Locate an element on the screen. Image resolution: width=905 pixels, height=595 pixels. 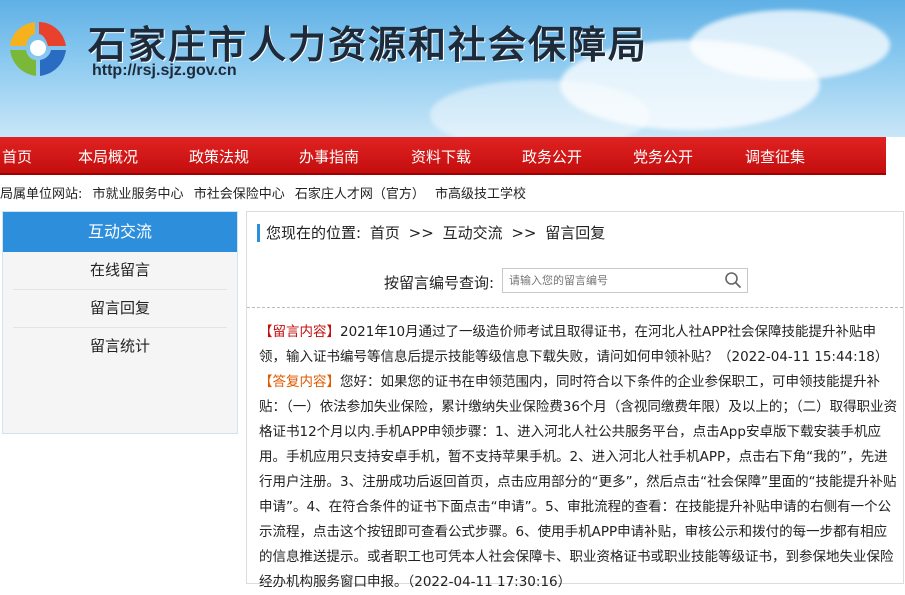
nav-item-gov-affairs: 政务公开 is located at coordinates (552, 156).